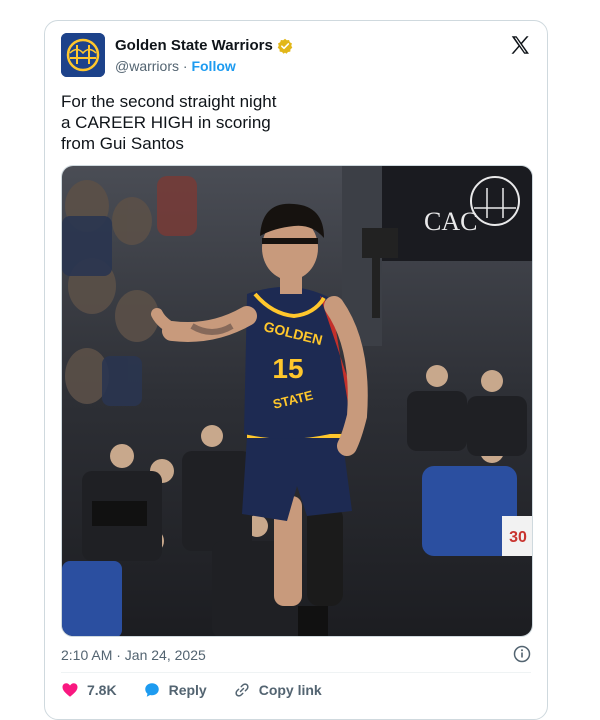 The width and height of the screenshot is (600, 720). Describe the element at coordinates (285, 46) in the screenshot. I see `verified-badge-icon` at that location.